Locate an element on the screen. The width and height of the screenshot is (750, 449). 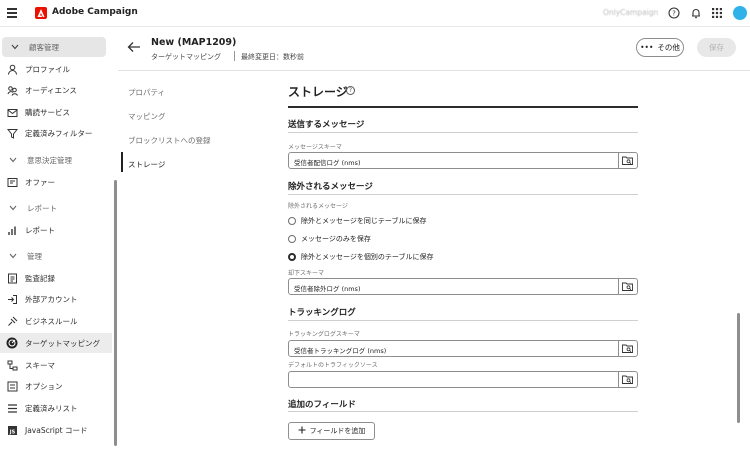
subtitle-divider is located at coordinates (234, 56).